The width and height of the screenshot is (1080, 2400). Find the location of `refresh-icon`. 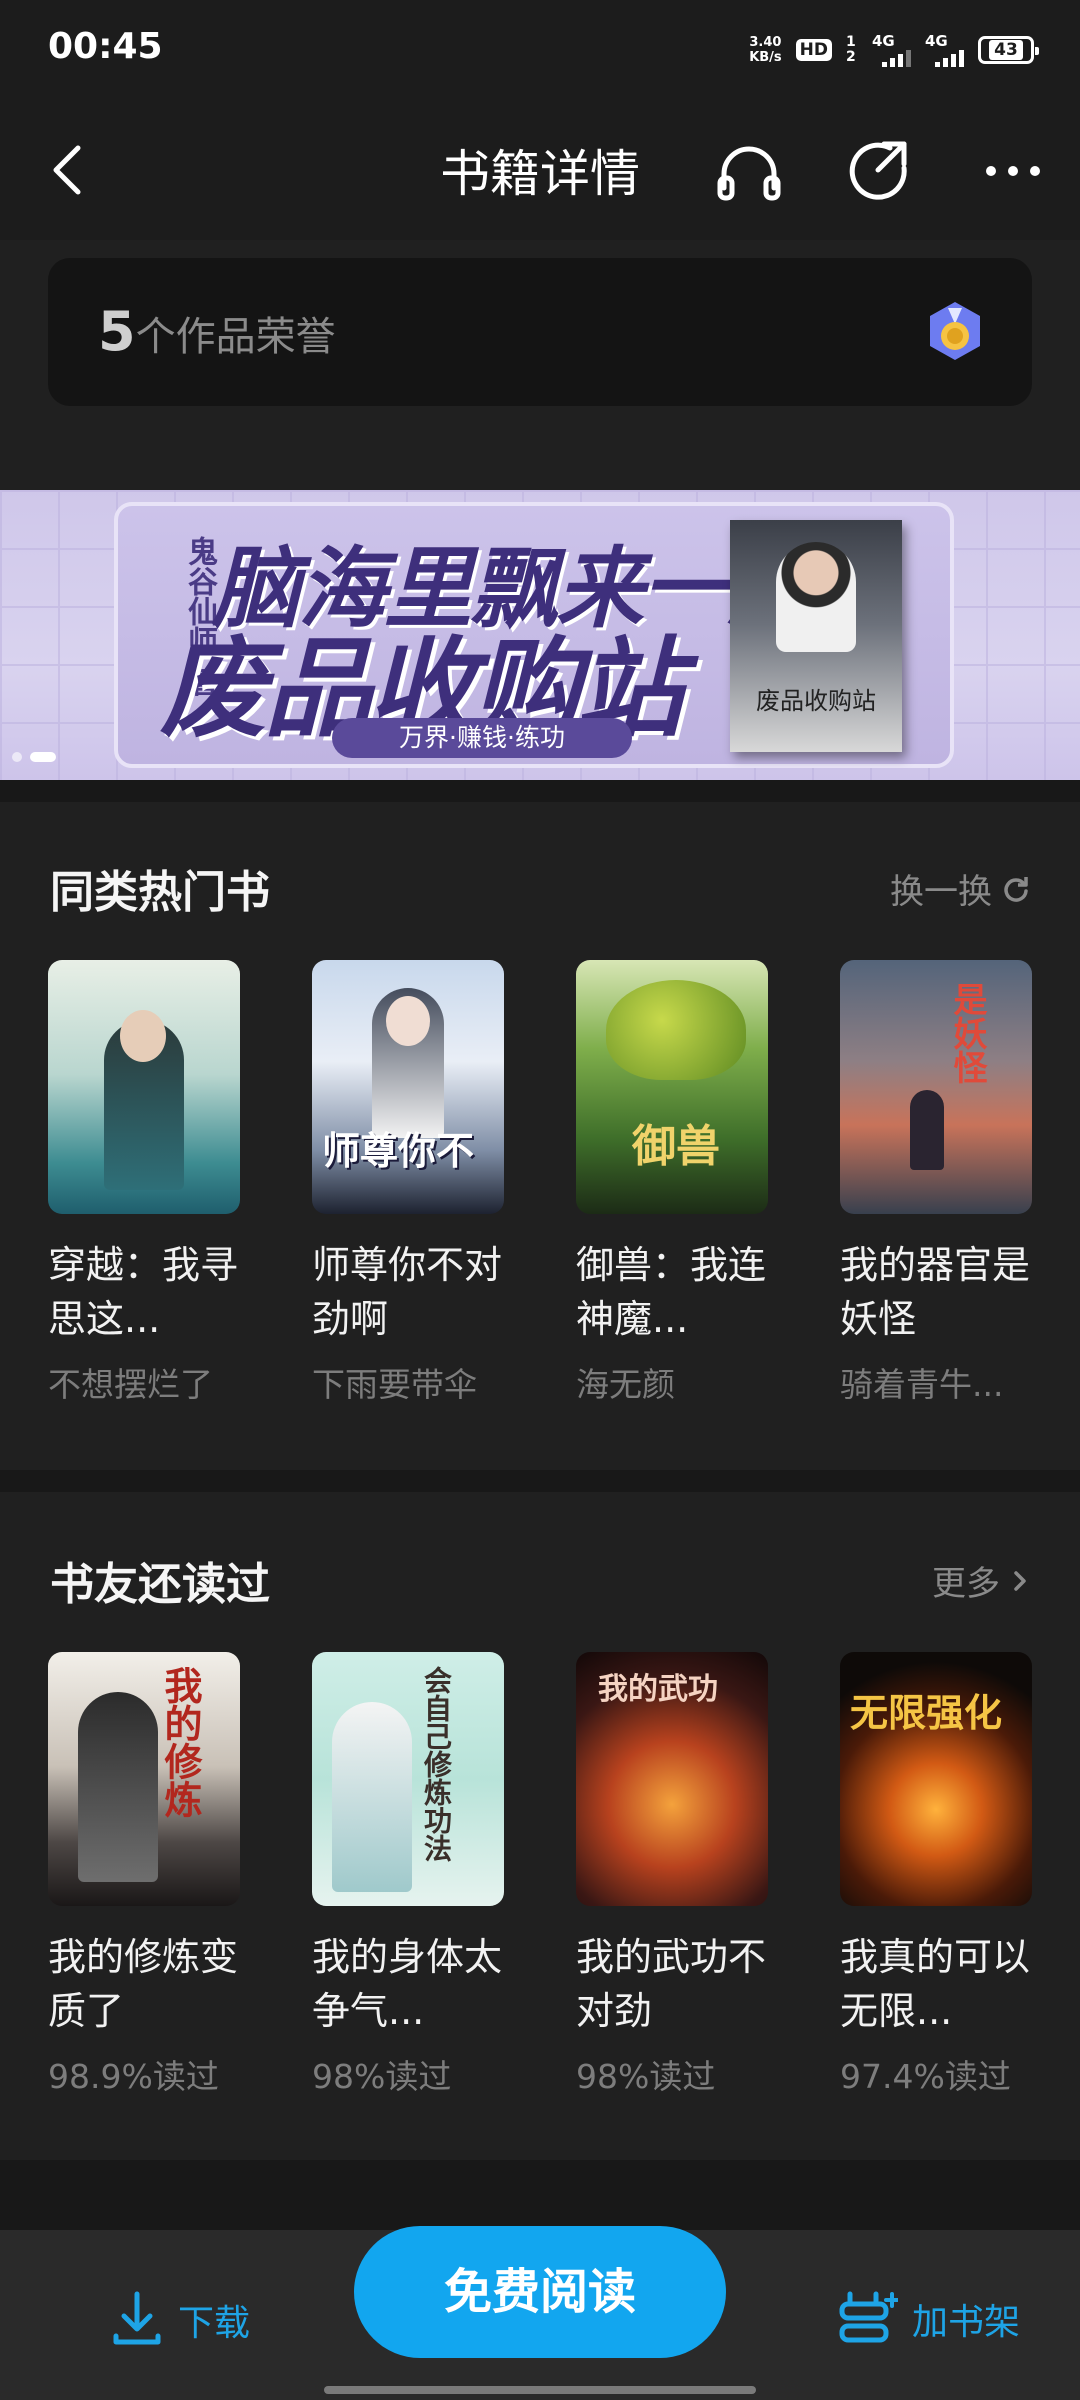

refresh-icon is located at coordinates (1016, 889).